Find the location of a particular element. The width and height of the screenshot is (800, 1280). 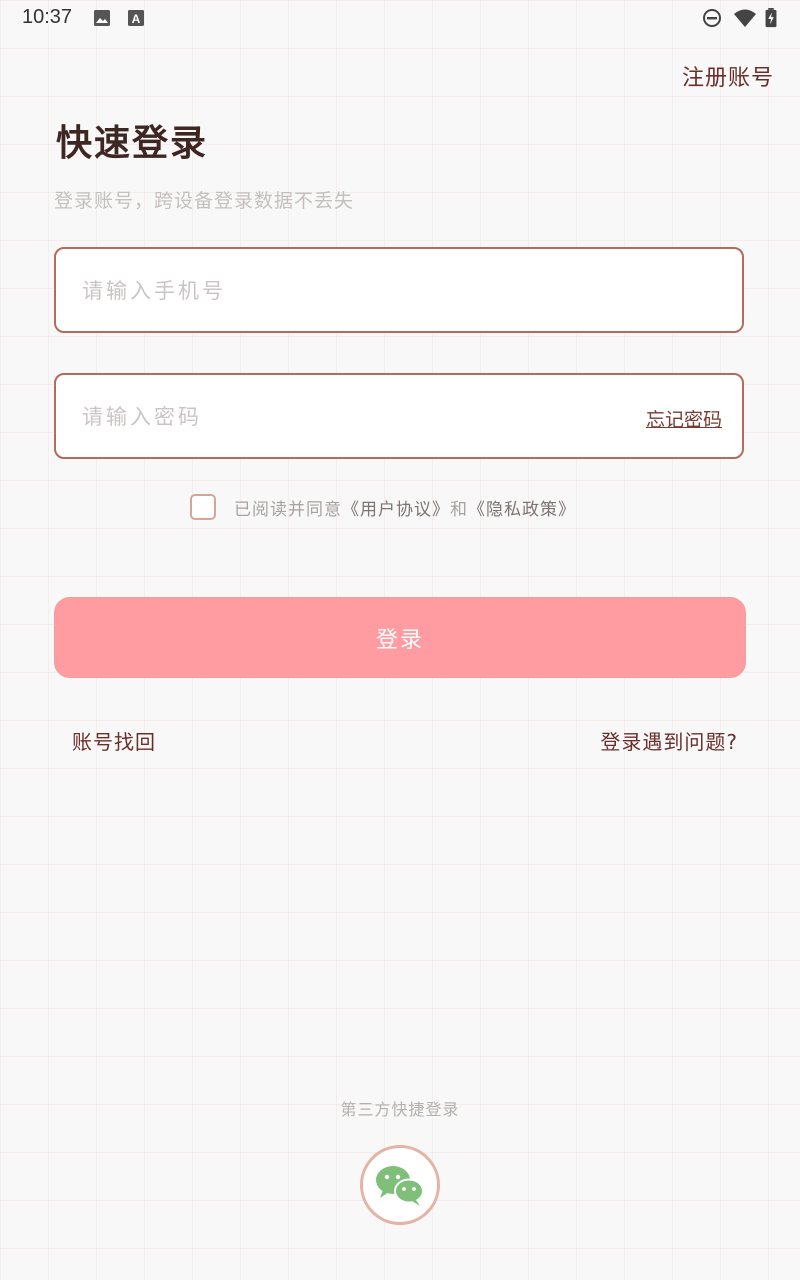

login-problem-link: 登录遇到问题? is located at coordinates (669, 740).